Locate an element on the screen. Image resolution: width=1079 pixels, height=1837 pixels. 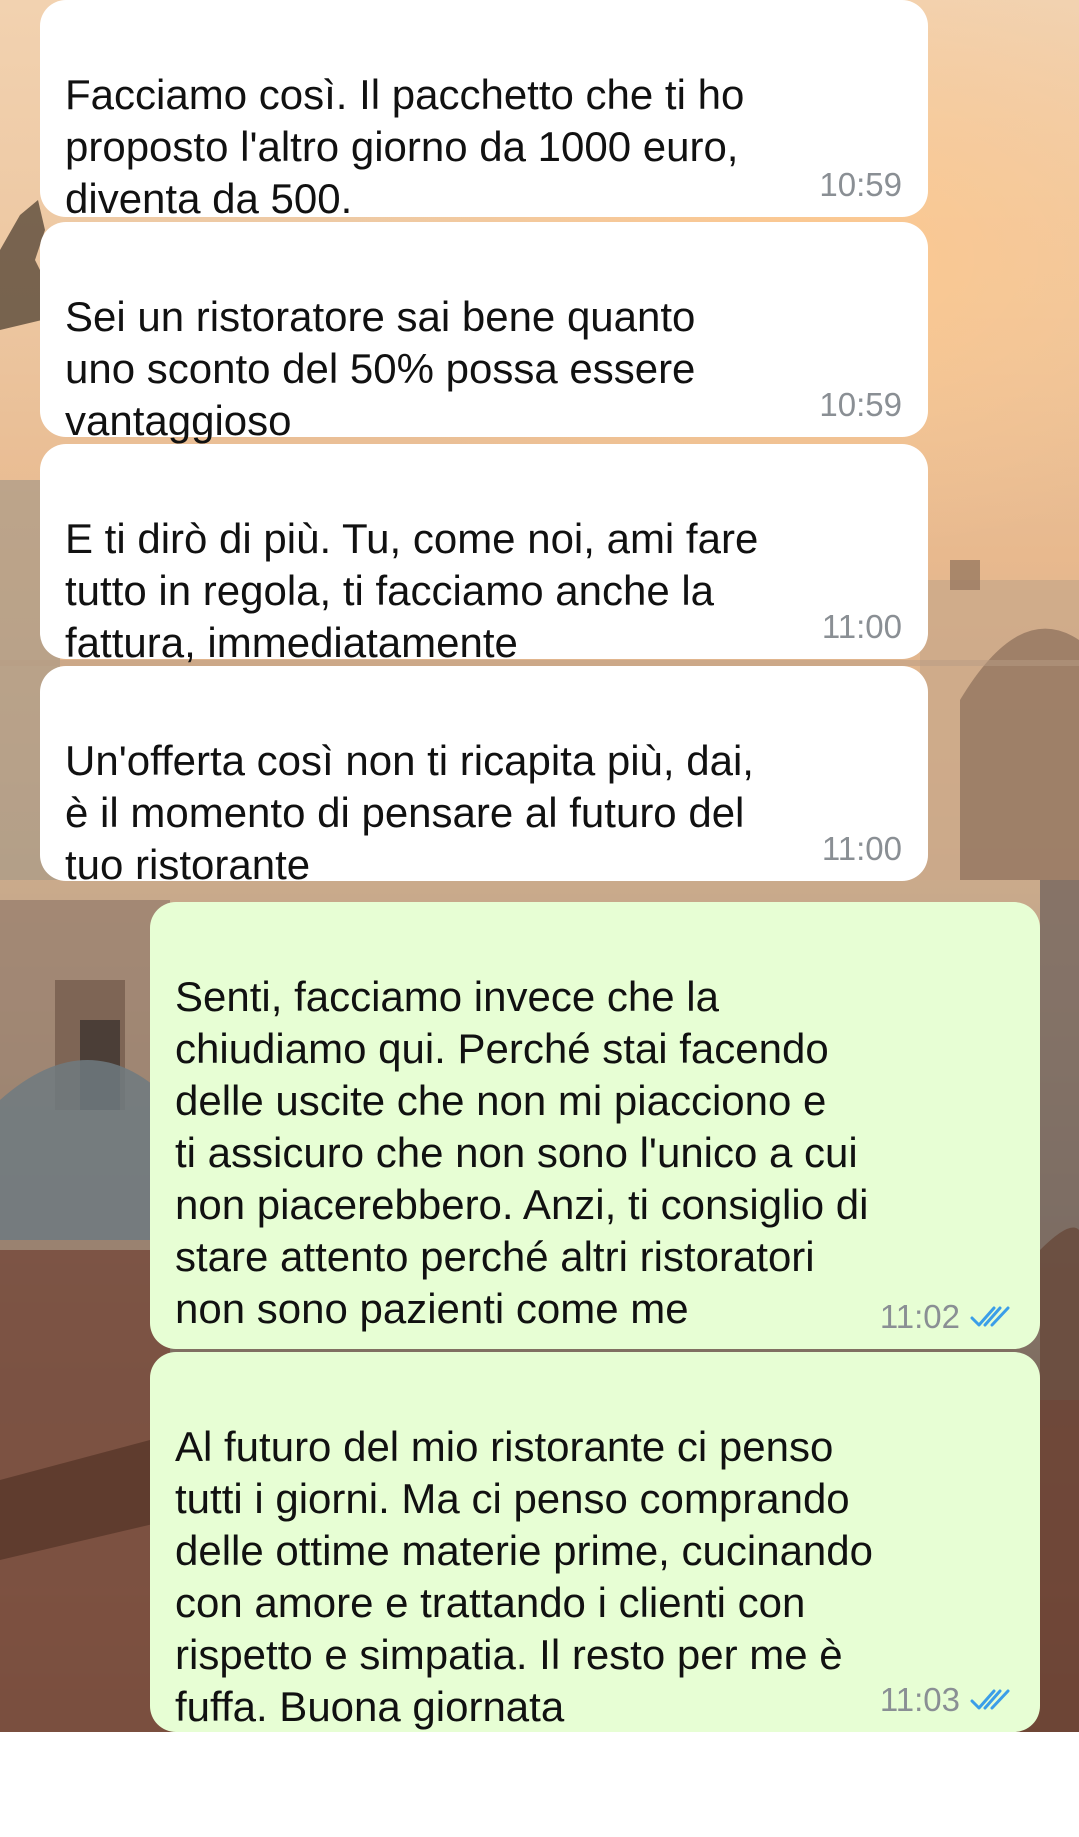
message-timestamp: 11:03 is located at coordinates (919, 1699).